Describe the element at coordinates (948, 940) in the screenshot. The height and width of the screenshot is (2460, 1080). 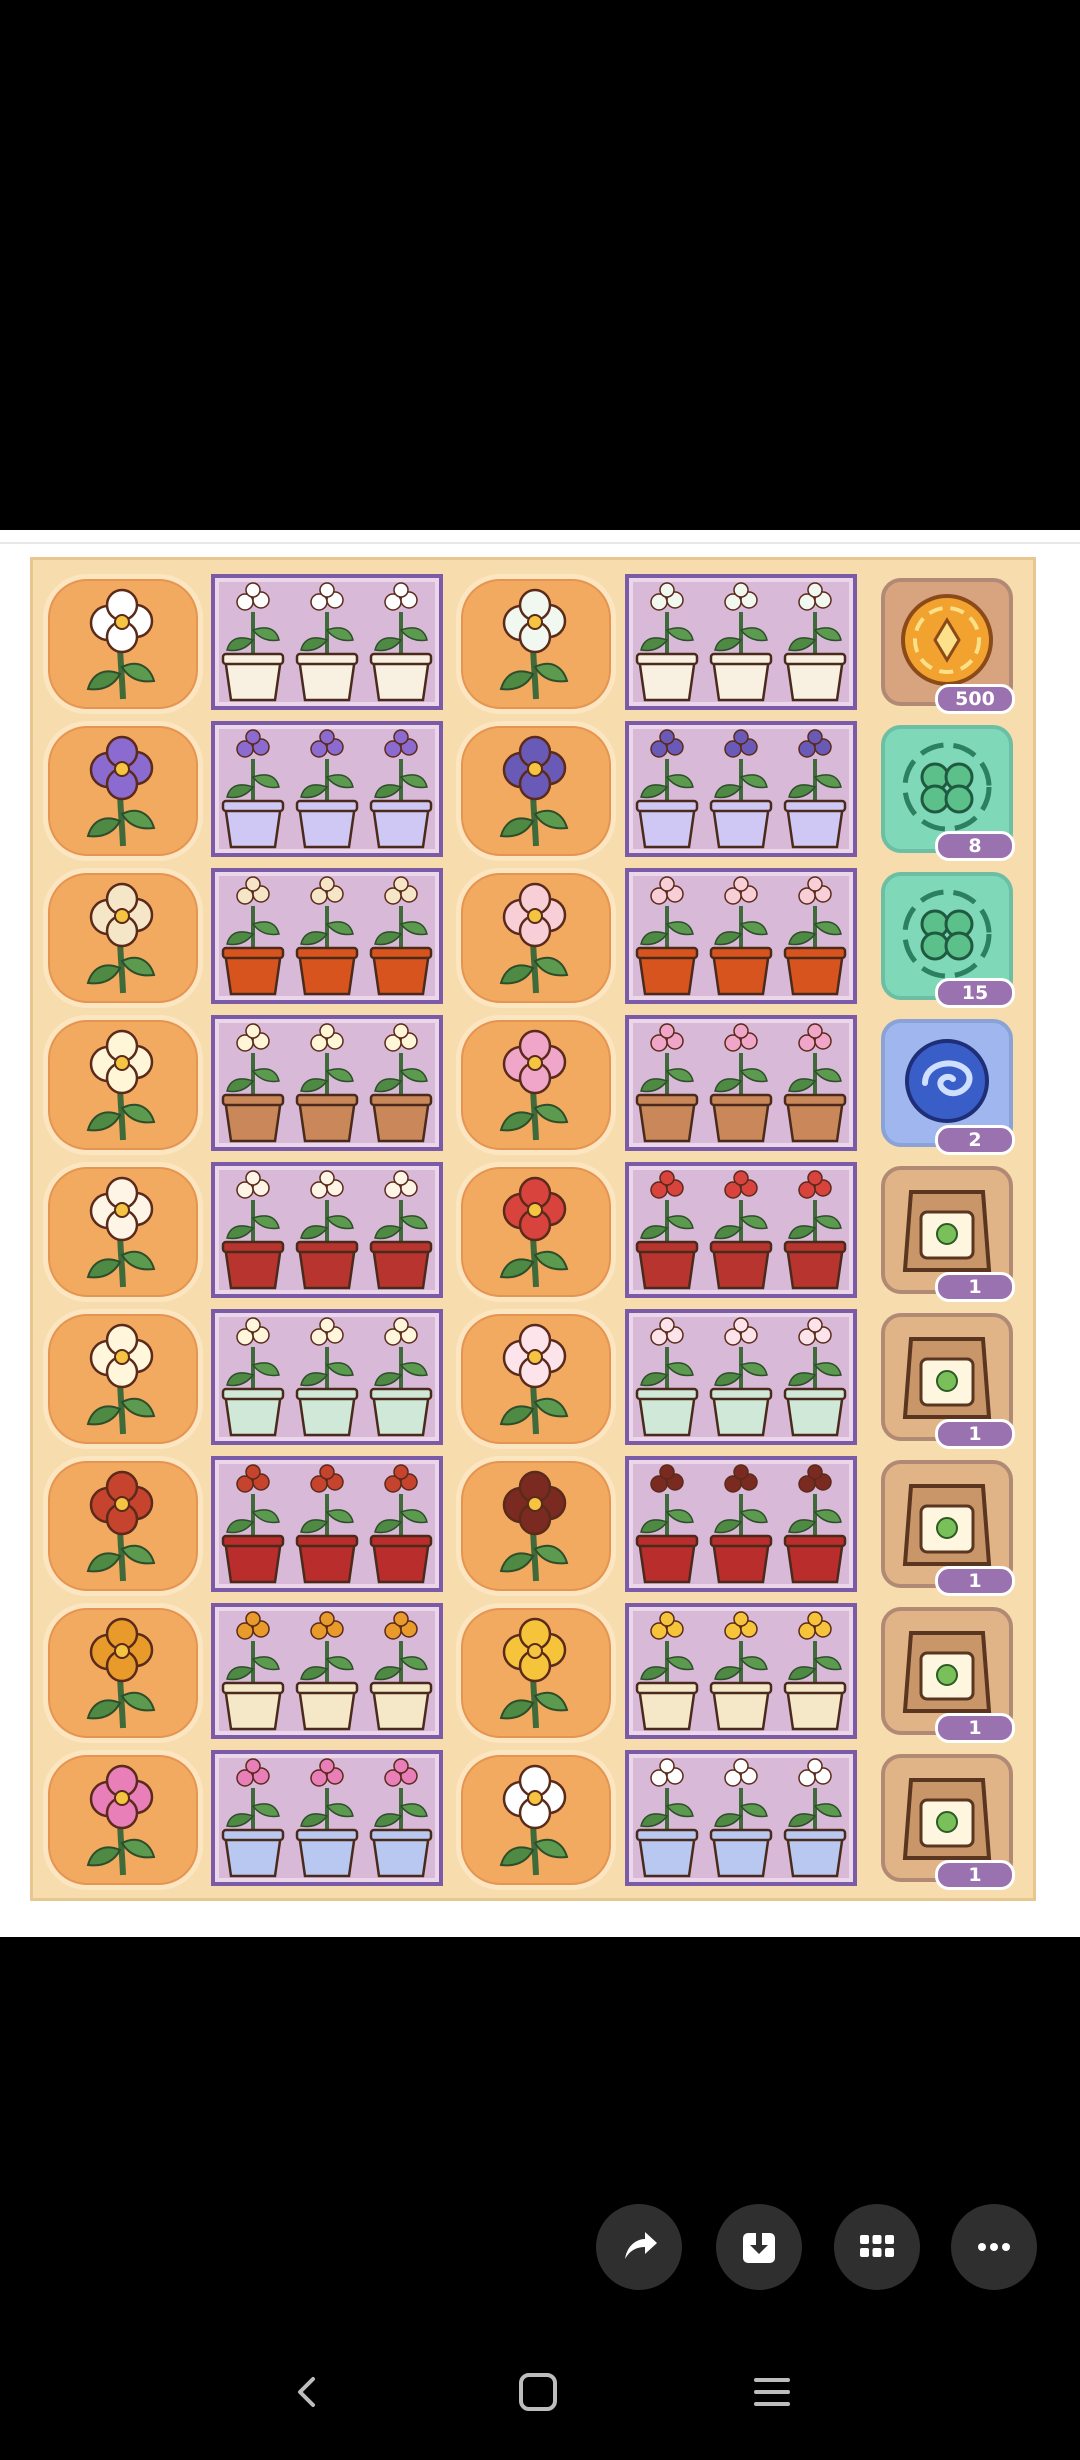
I see `reward-item-tile: 15` at that location.